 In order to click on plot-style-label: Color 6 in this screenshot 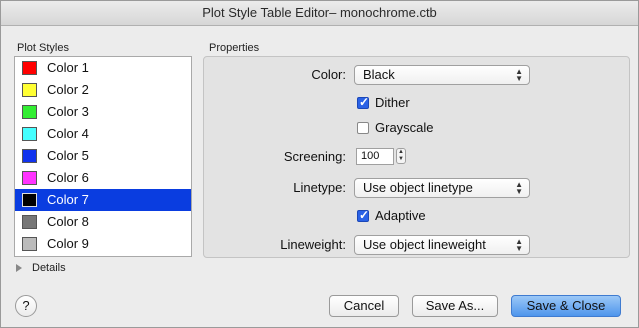, I will do `click(68, 177)`.